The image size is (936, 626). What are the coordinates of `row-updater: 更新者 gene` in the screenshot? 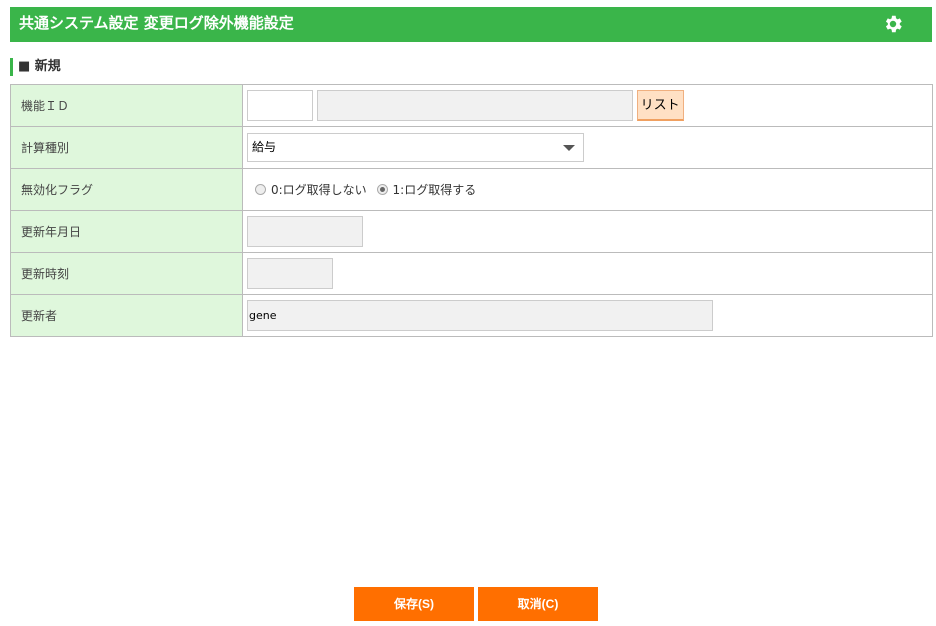 It's located at (471, 315).